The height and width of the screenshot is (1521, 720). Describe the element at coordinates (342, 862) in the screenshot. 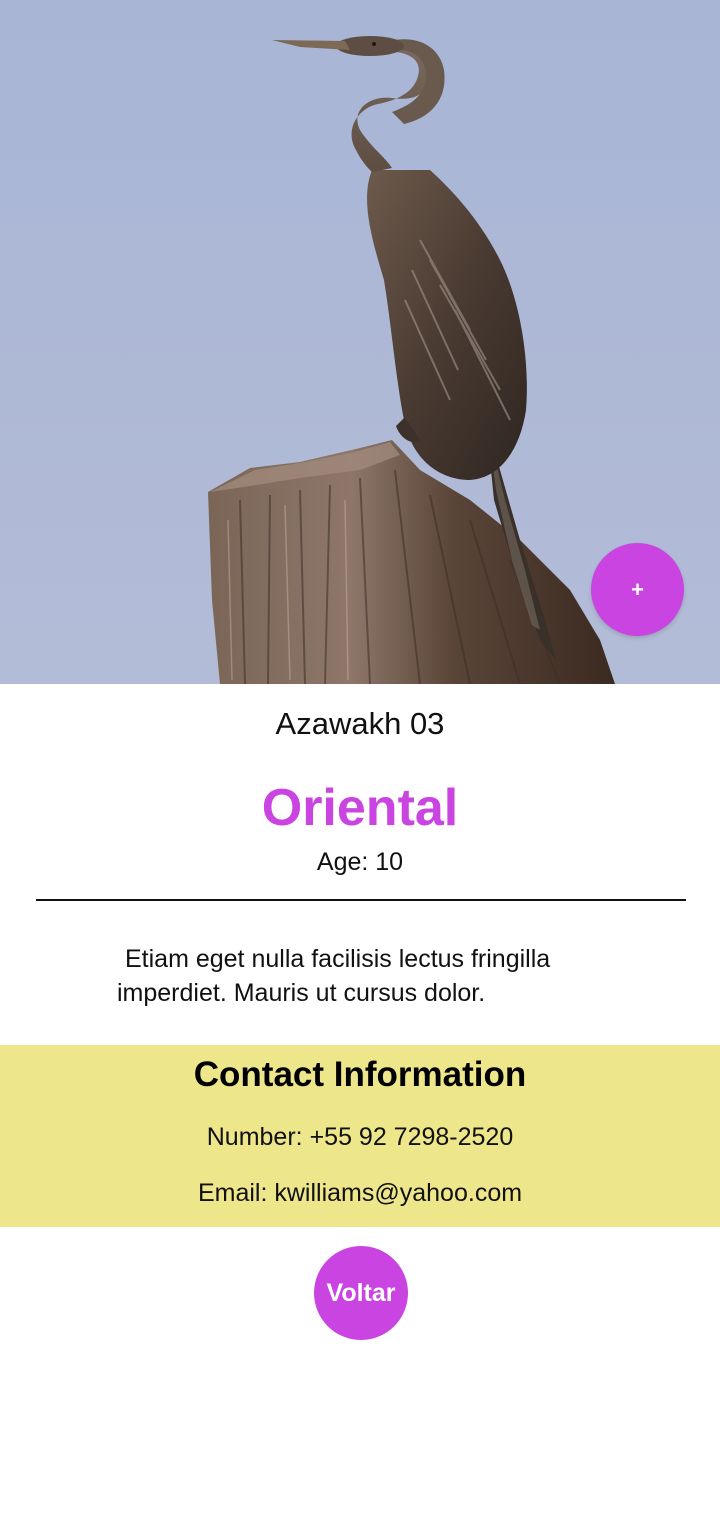

I see `age-label: Age:` at that location.